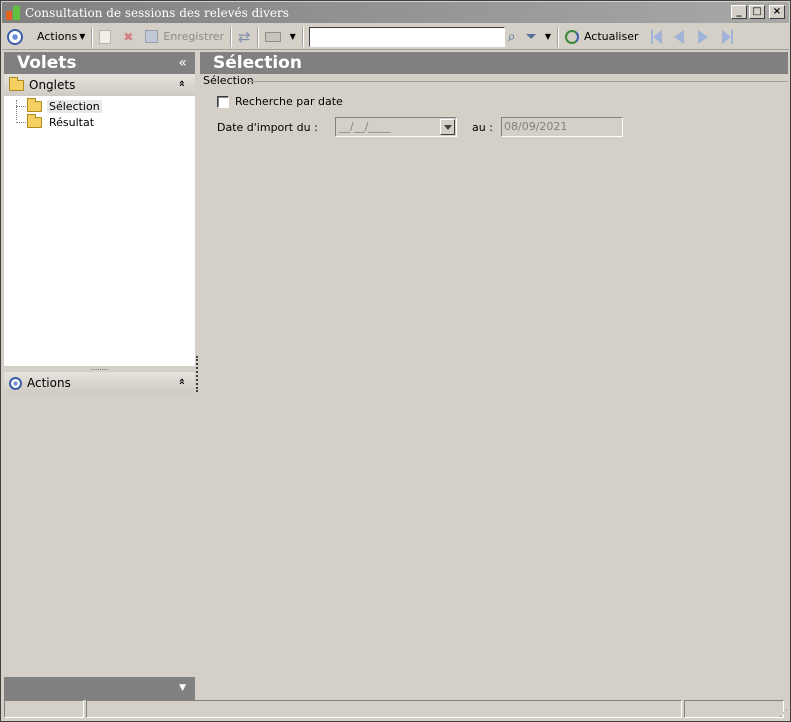 The width and height of the screenshot is (791, 722). I want to click on printer-icon, so click(272, 36).